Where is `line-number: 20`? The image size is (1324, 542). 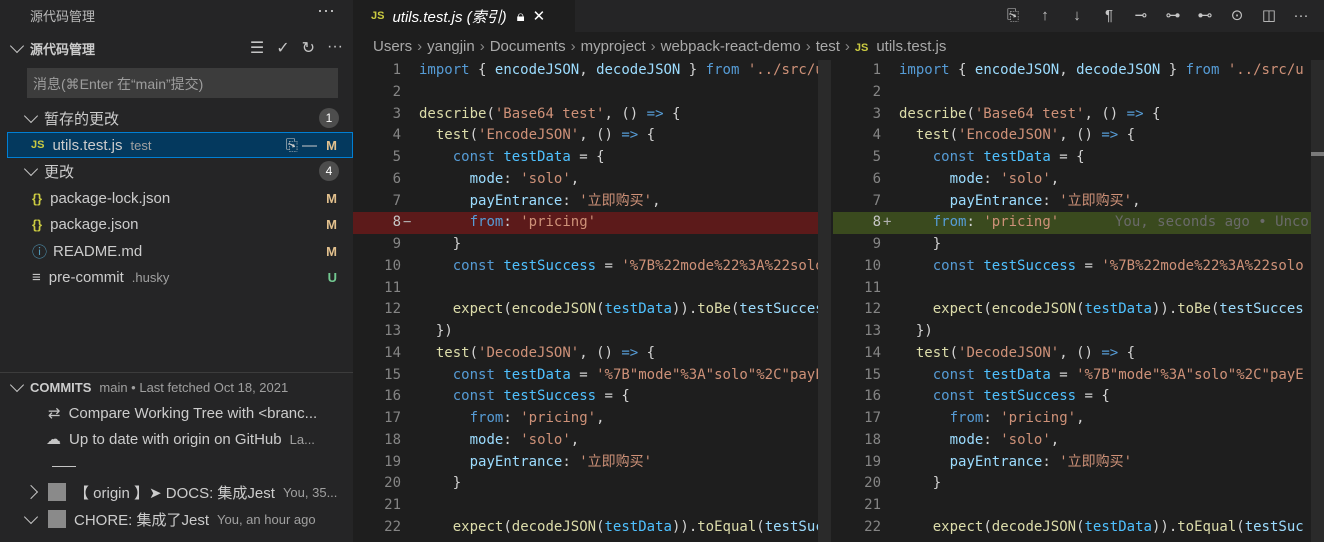
line-number: 20 is located at coordinates (872, 483).